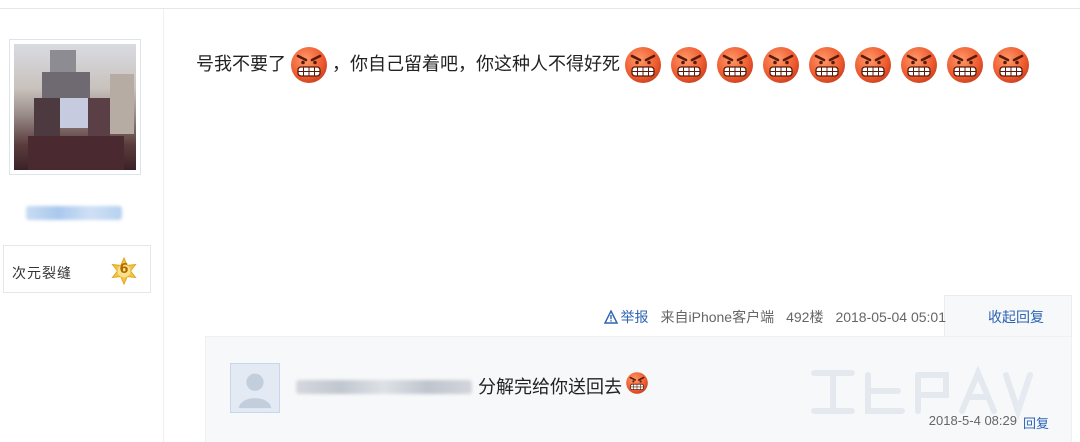 The height and width of the screenshot is (442, 1080). I want to click on report-label: 举报, so click(634, 317).